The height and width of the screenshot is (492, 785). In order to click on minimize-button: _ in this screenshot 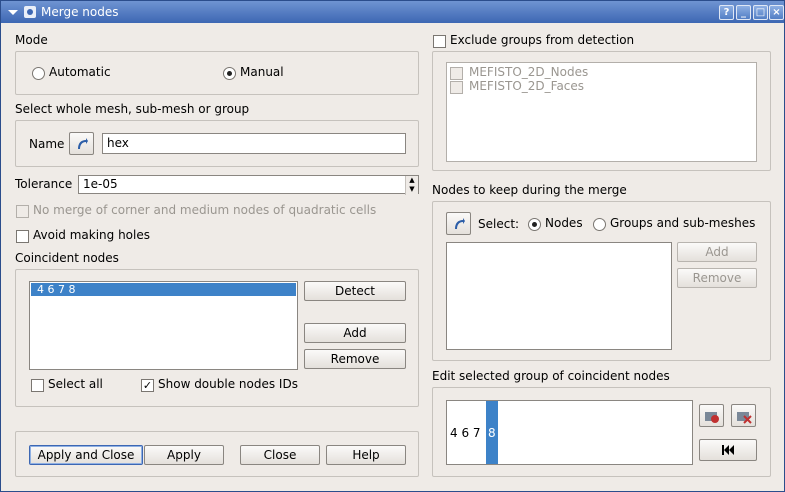, I will do `click(743, 12)`.